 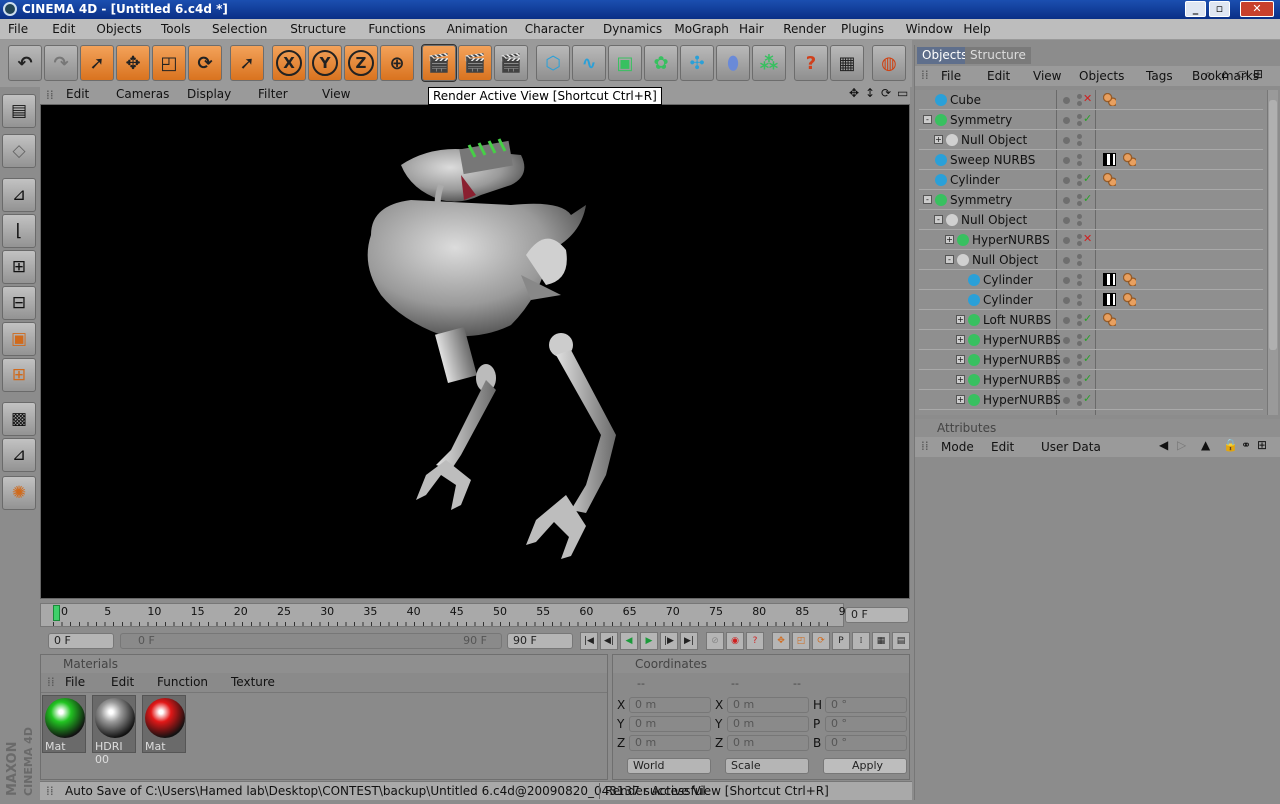 I want to click on menu-tools: Tools, so click(x=176, y=29).